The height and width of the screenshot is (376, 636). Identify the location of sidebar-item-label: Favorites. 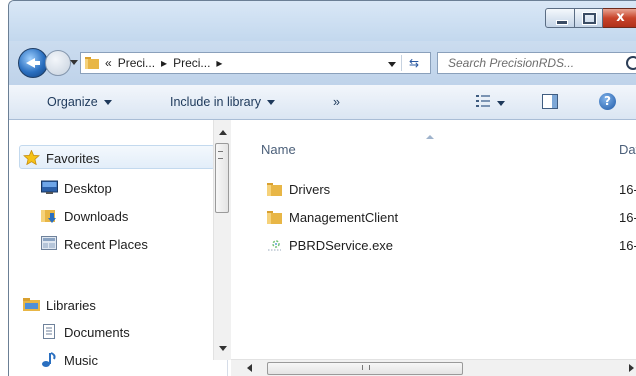
(73, 158).